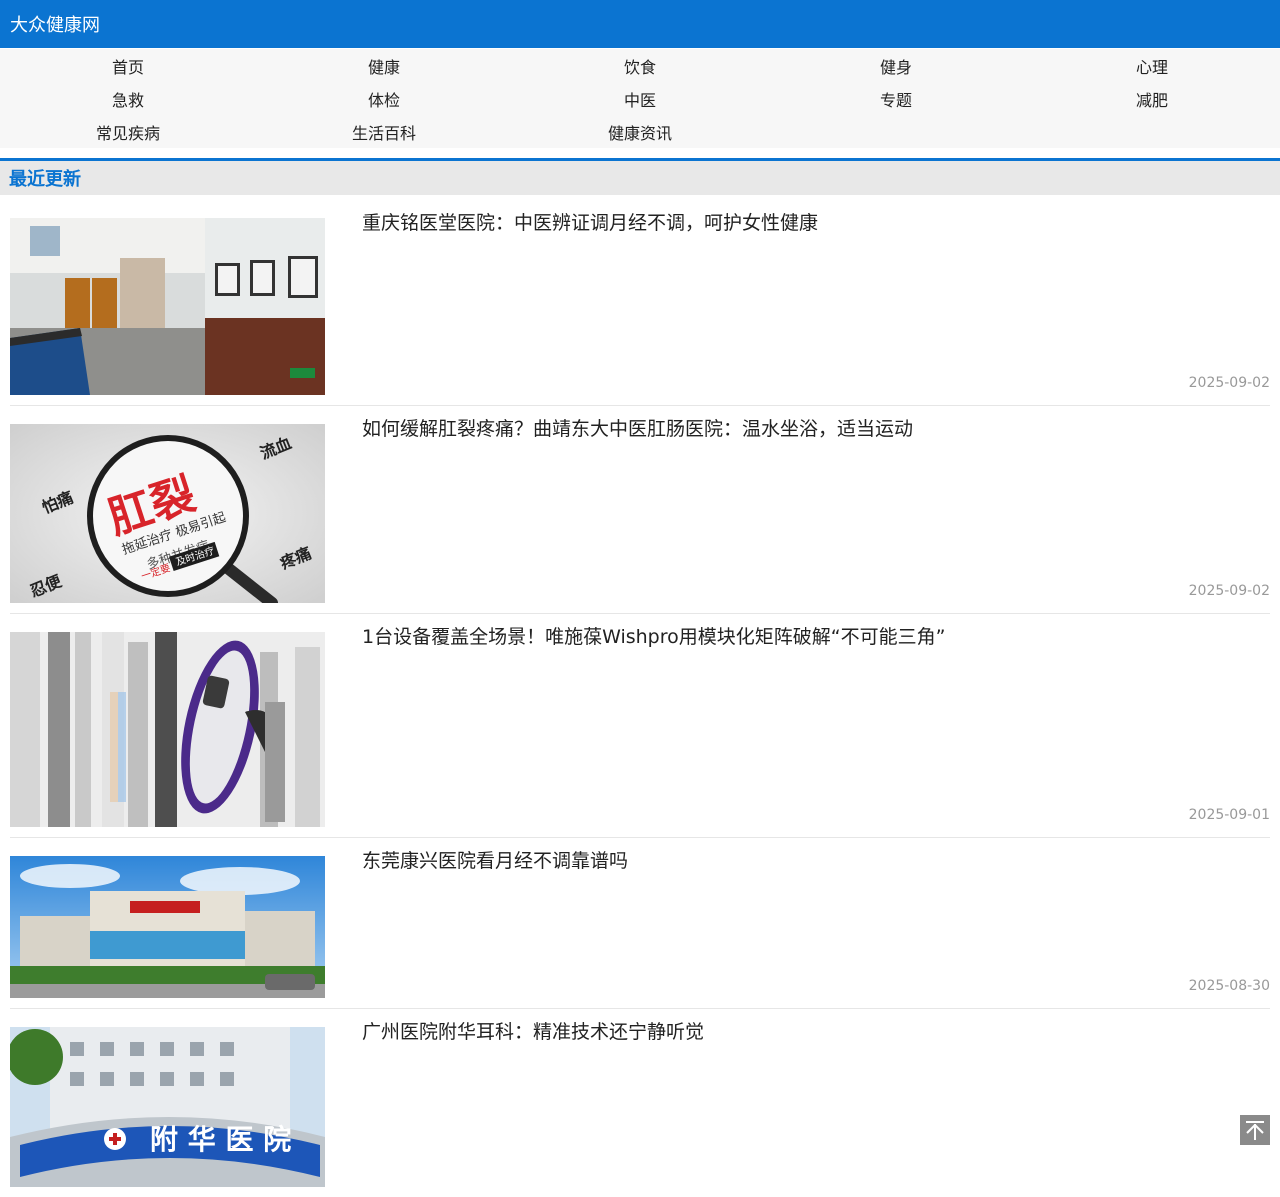 The height and width of the screenshot is (1197, 1280). What do you see at coordinates (1229, 815) in the screenshot?
I see `article-date: 2025-09-01` at bounding box center [1229, 815].